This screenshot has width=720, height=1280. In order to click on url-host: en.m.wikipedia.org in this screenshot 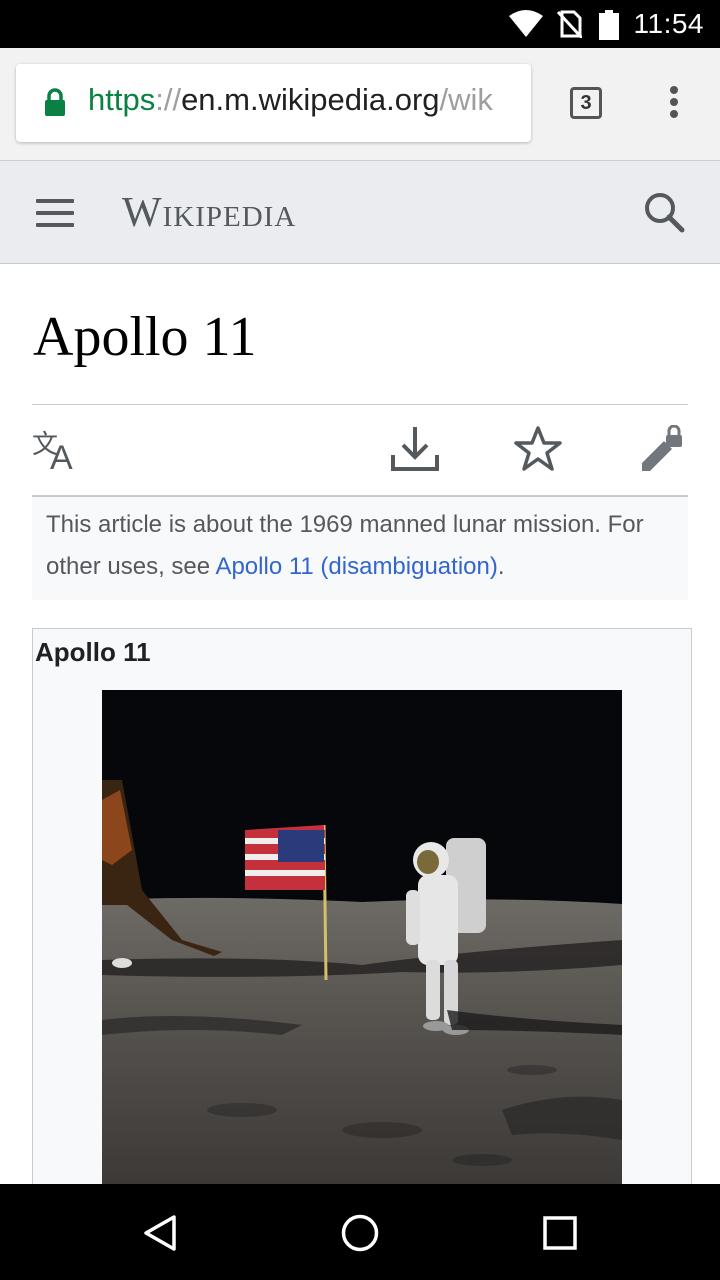, I will do `click(310, 99)`.